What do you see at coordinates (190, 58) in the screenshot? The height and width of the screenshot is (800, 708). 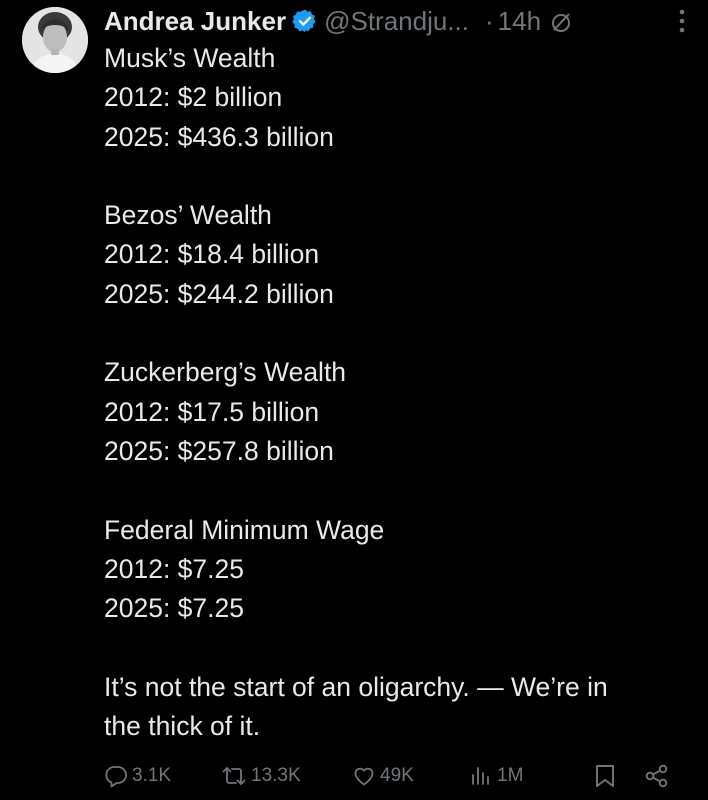 I see `post-line: Musk’s Wealth` at bounding box center [190, 58].